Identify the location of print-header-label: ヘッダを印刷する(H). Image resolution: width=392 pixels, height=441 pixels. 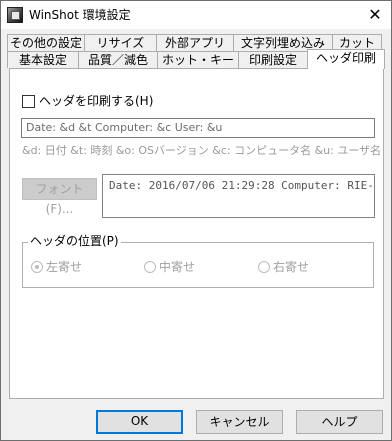
(96, 101).